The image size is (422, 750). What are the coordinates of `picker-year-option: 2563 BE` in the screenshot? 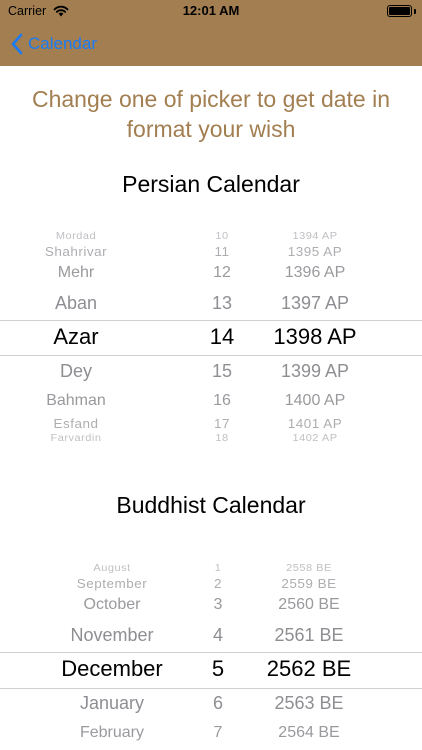 It's located at (308, 703).